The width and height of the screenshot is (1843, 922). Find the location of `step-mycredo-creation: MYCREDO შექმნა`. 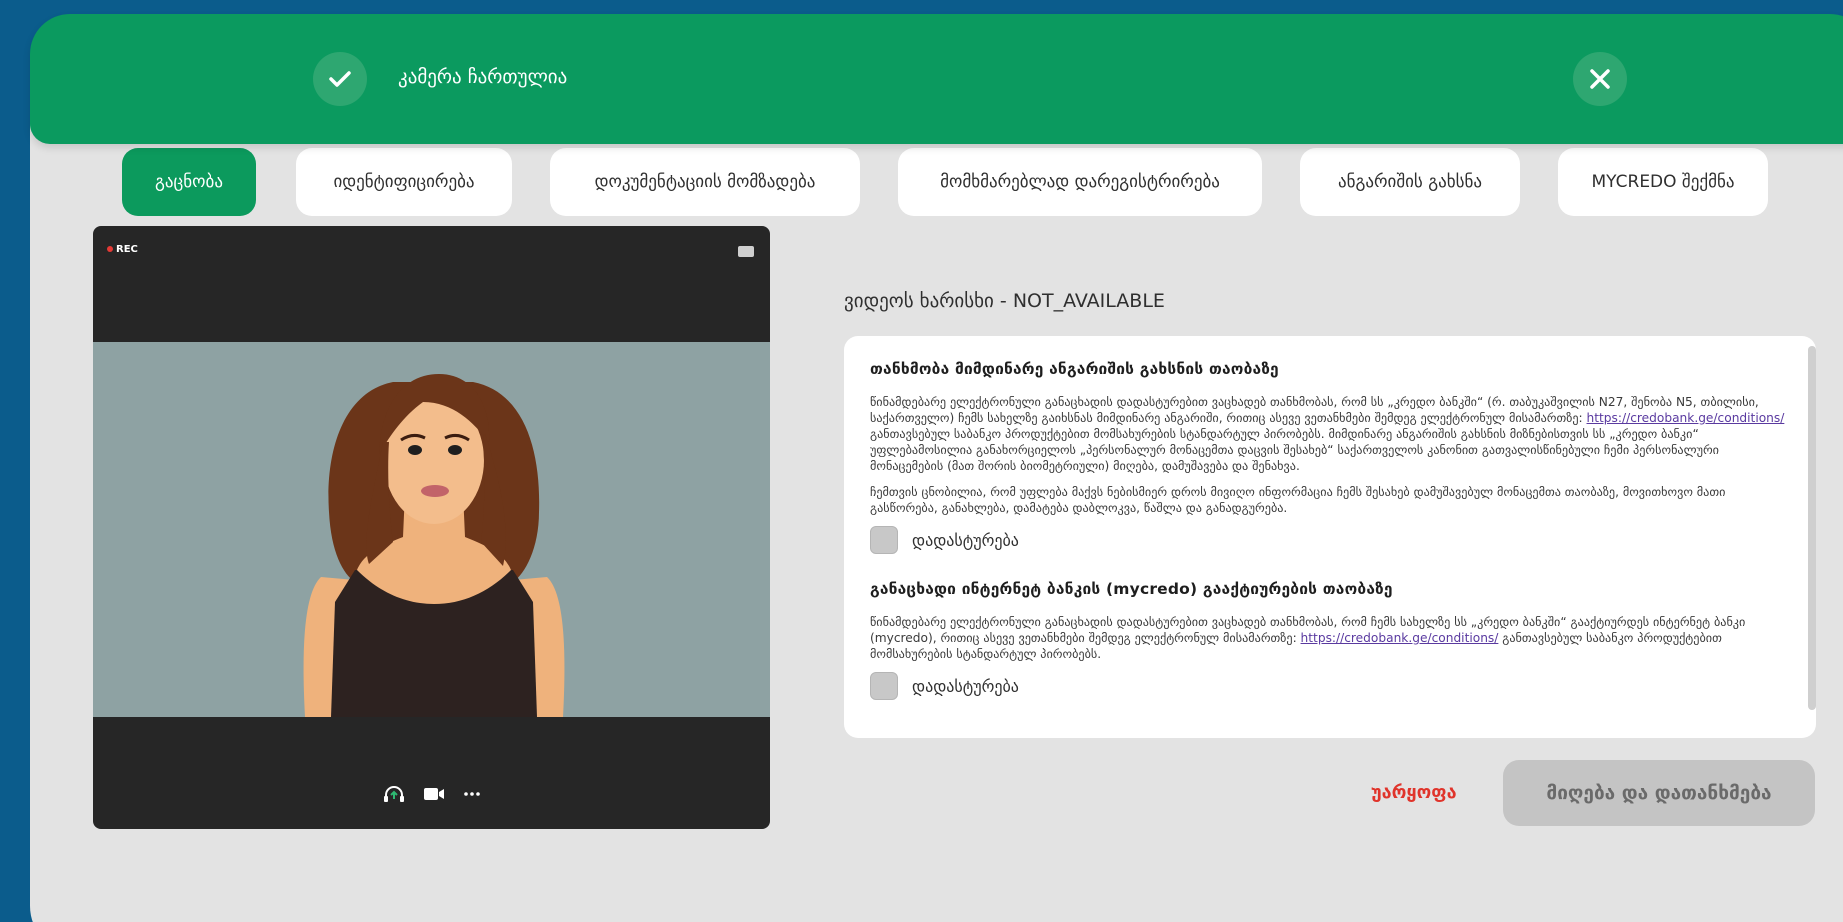

step-mycredo-creation: MYCREDO შექმნა is located at coordinates (1663, 182).